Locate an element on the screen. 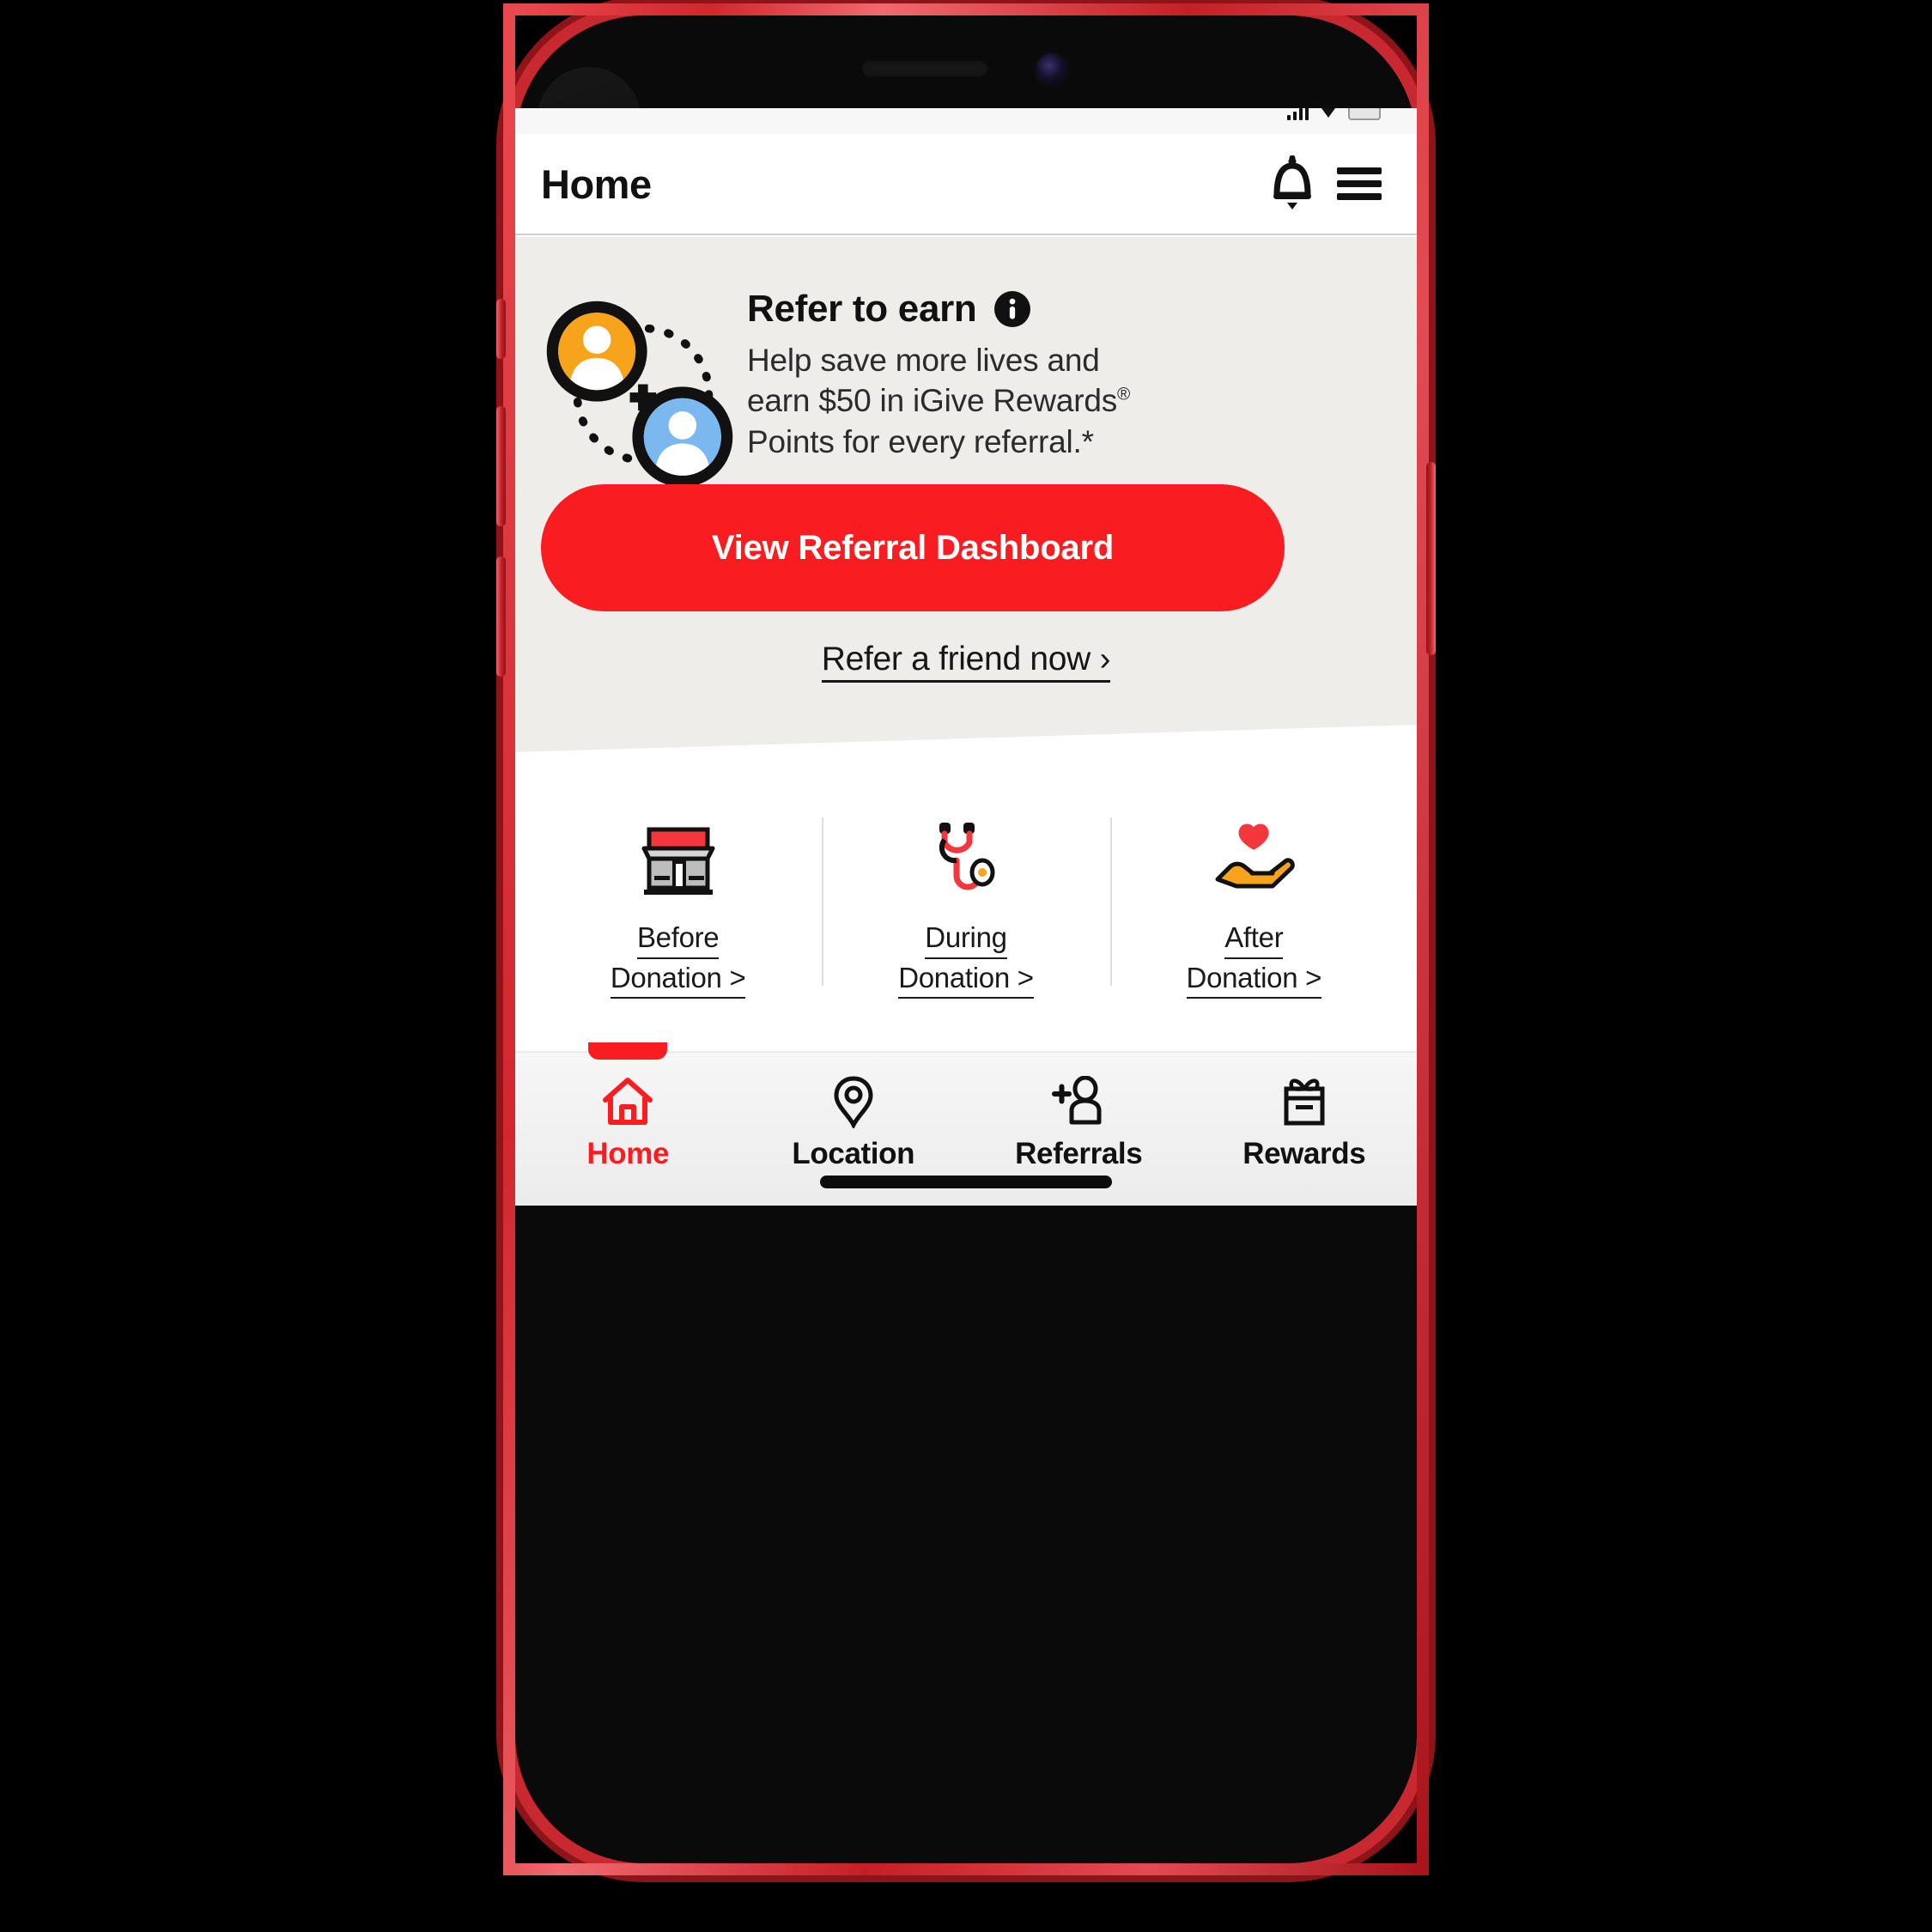 This screenshot has height=1932, width=1932. earpiece-speaker is located at coordinates (925, 69).